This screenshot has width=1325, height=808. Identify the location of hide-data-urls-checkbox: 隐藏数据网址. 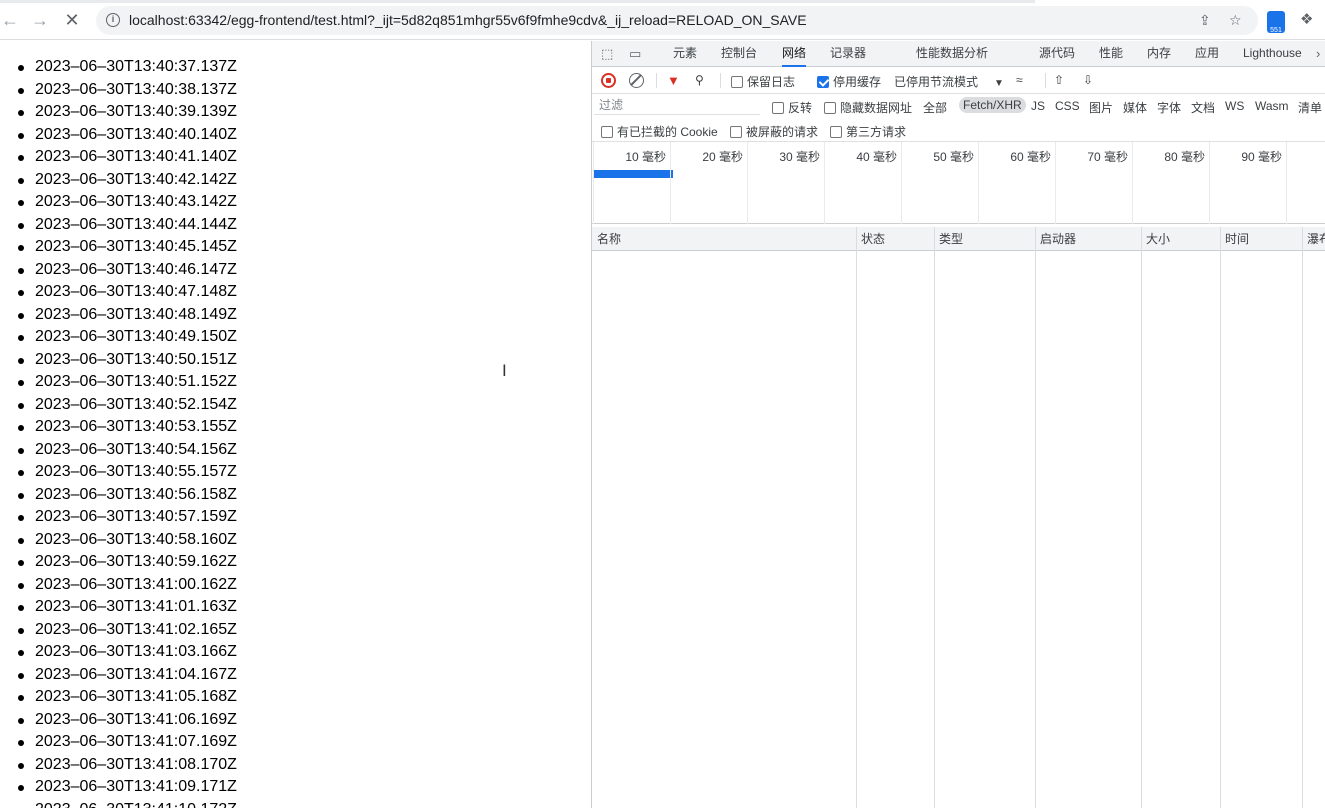
(868, 107).